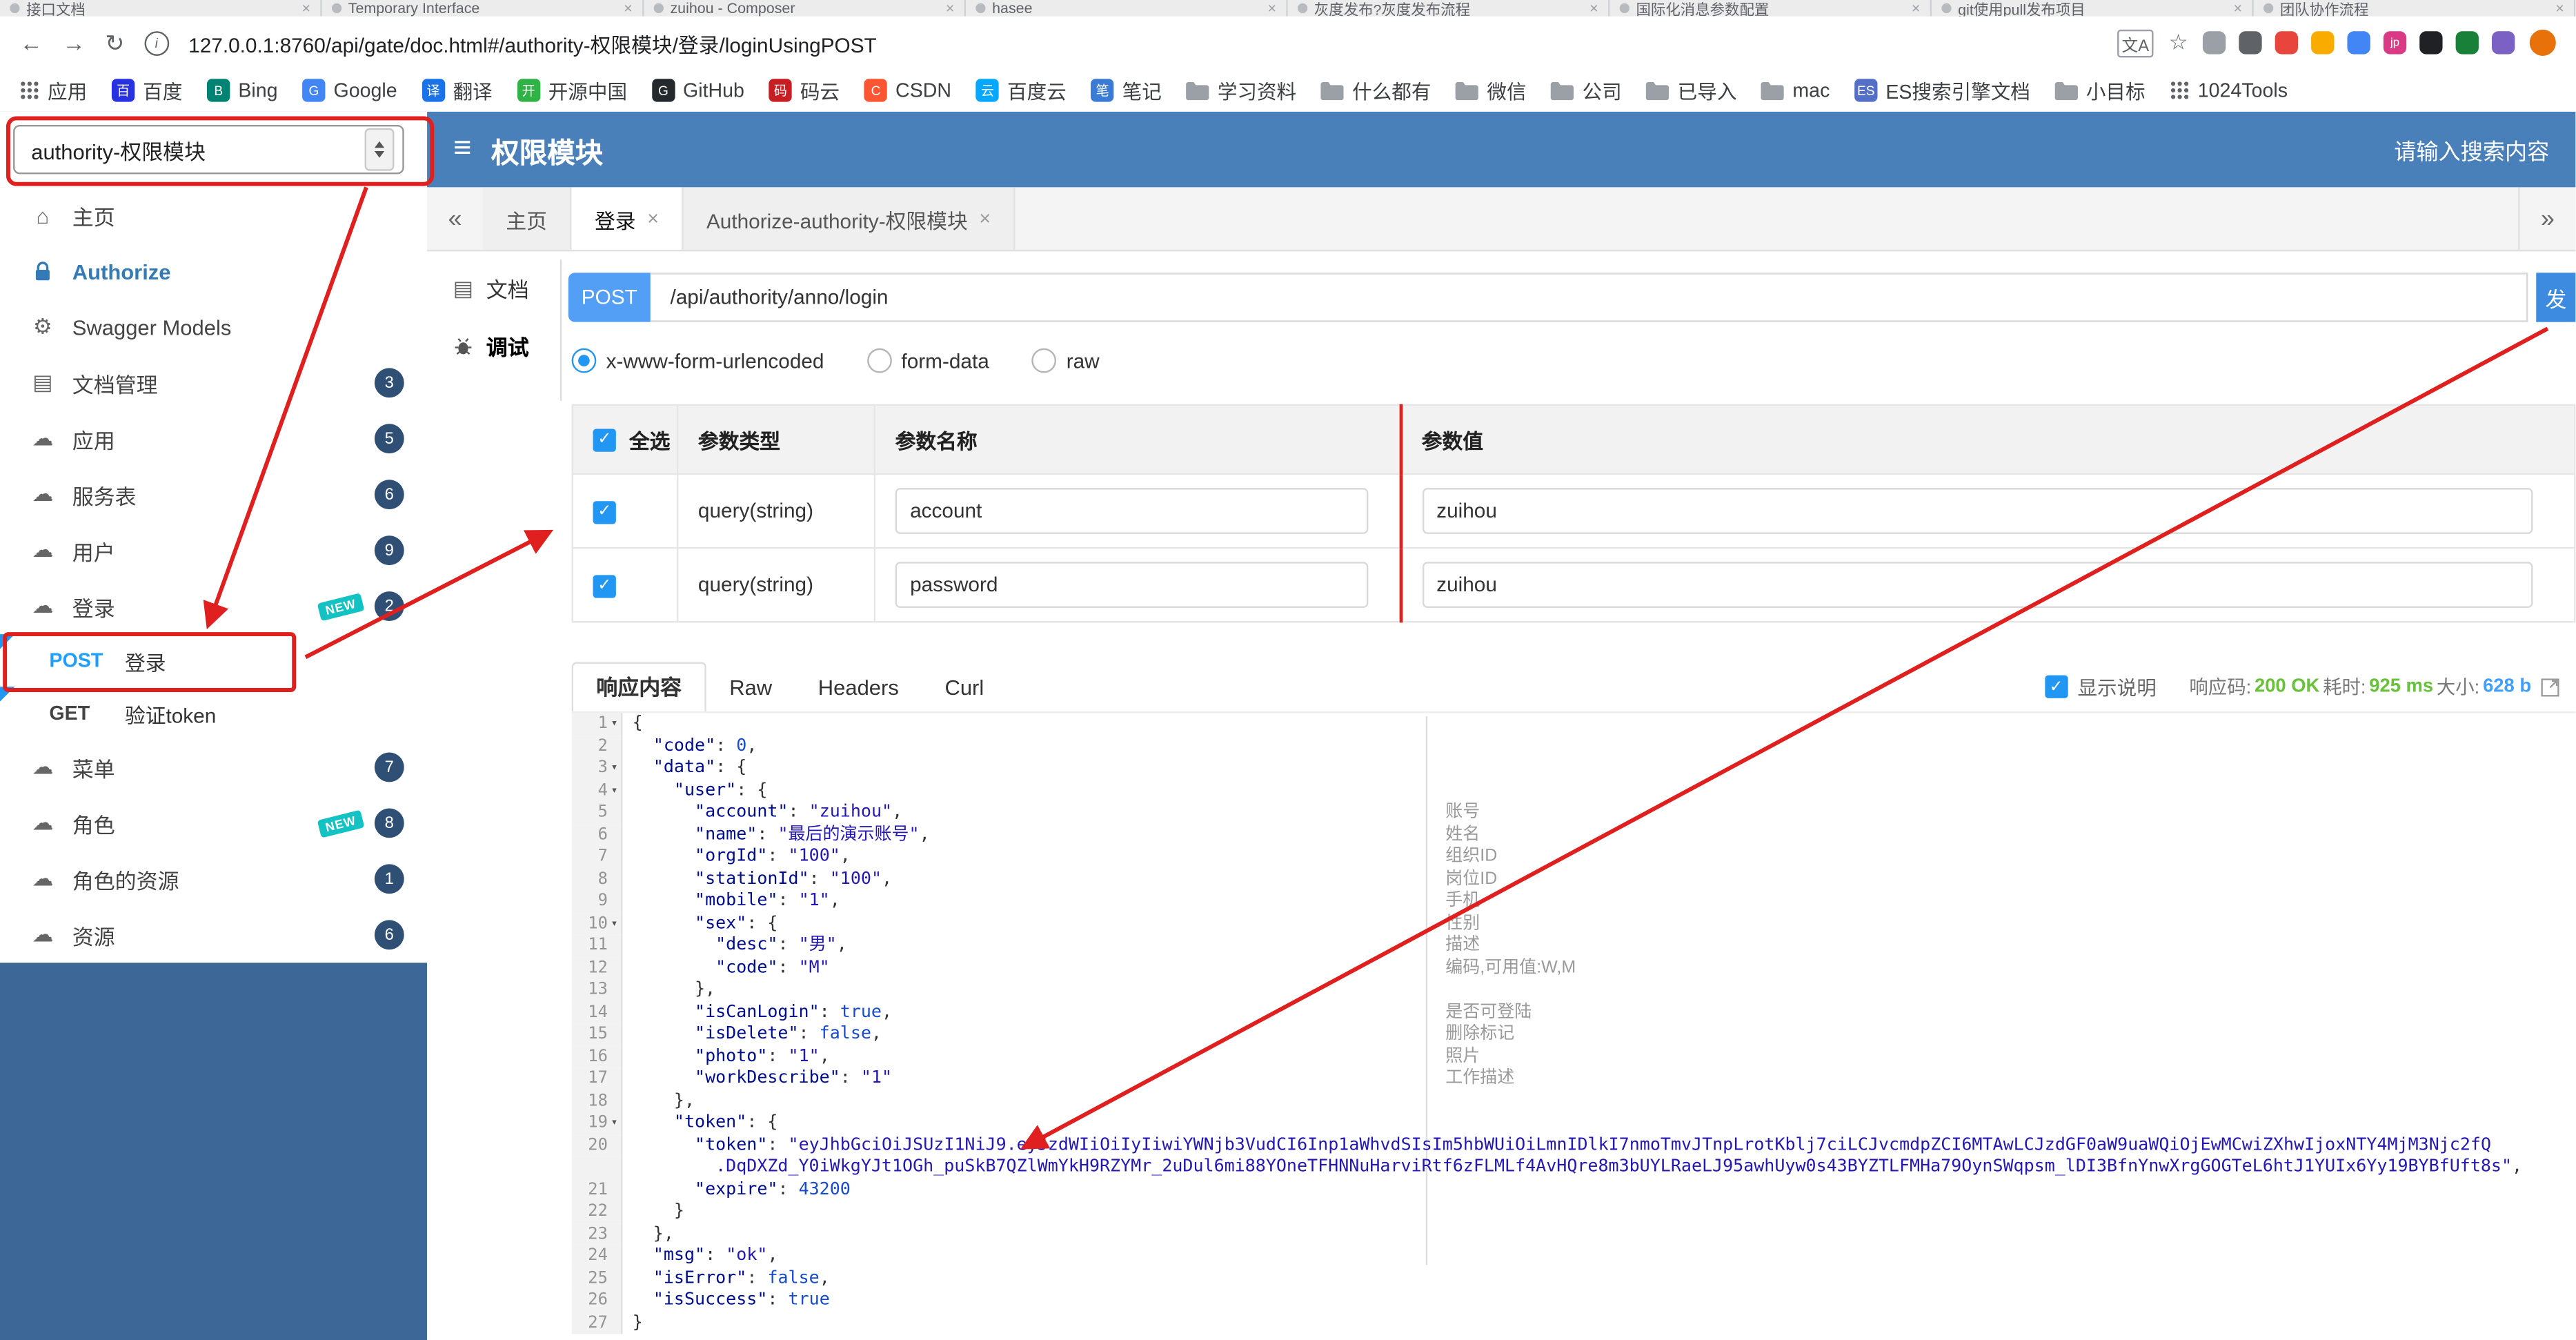 The width and height of the screenshot is (2576, 1340). What do you see at coordinates (213, 215) in the screenshot?
I see `sidebar-item-home: ⌂ 主页` at bounding box center [213, 215].